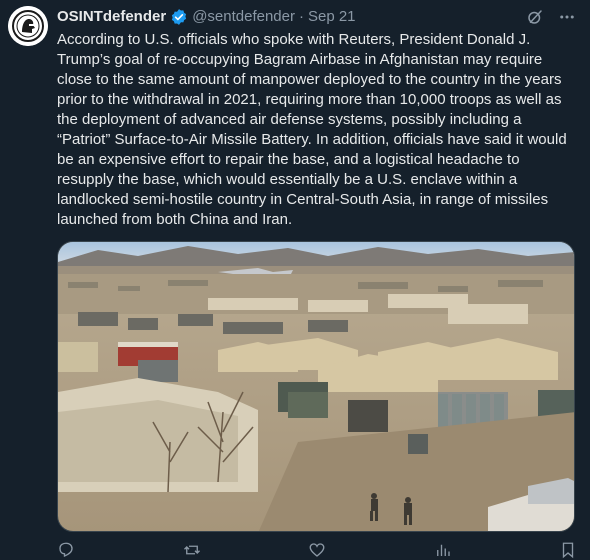 The height and width of the screenshot is (560, 590). I want to click on more-icon, so click(567, 17).